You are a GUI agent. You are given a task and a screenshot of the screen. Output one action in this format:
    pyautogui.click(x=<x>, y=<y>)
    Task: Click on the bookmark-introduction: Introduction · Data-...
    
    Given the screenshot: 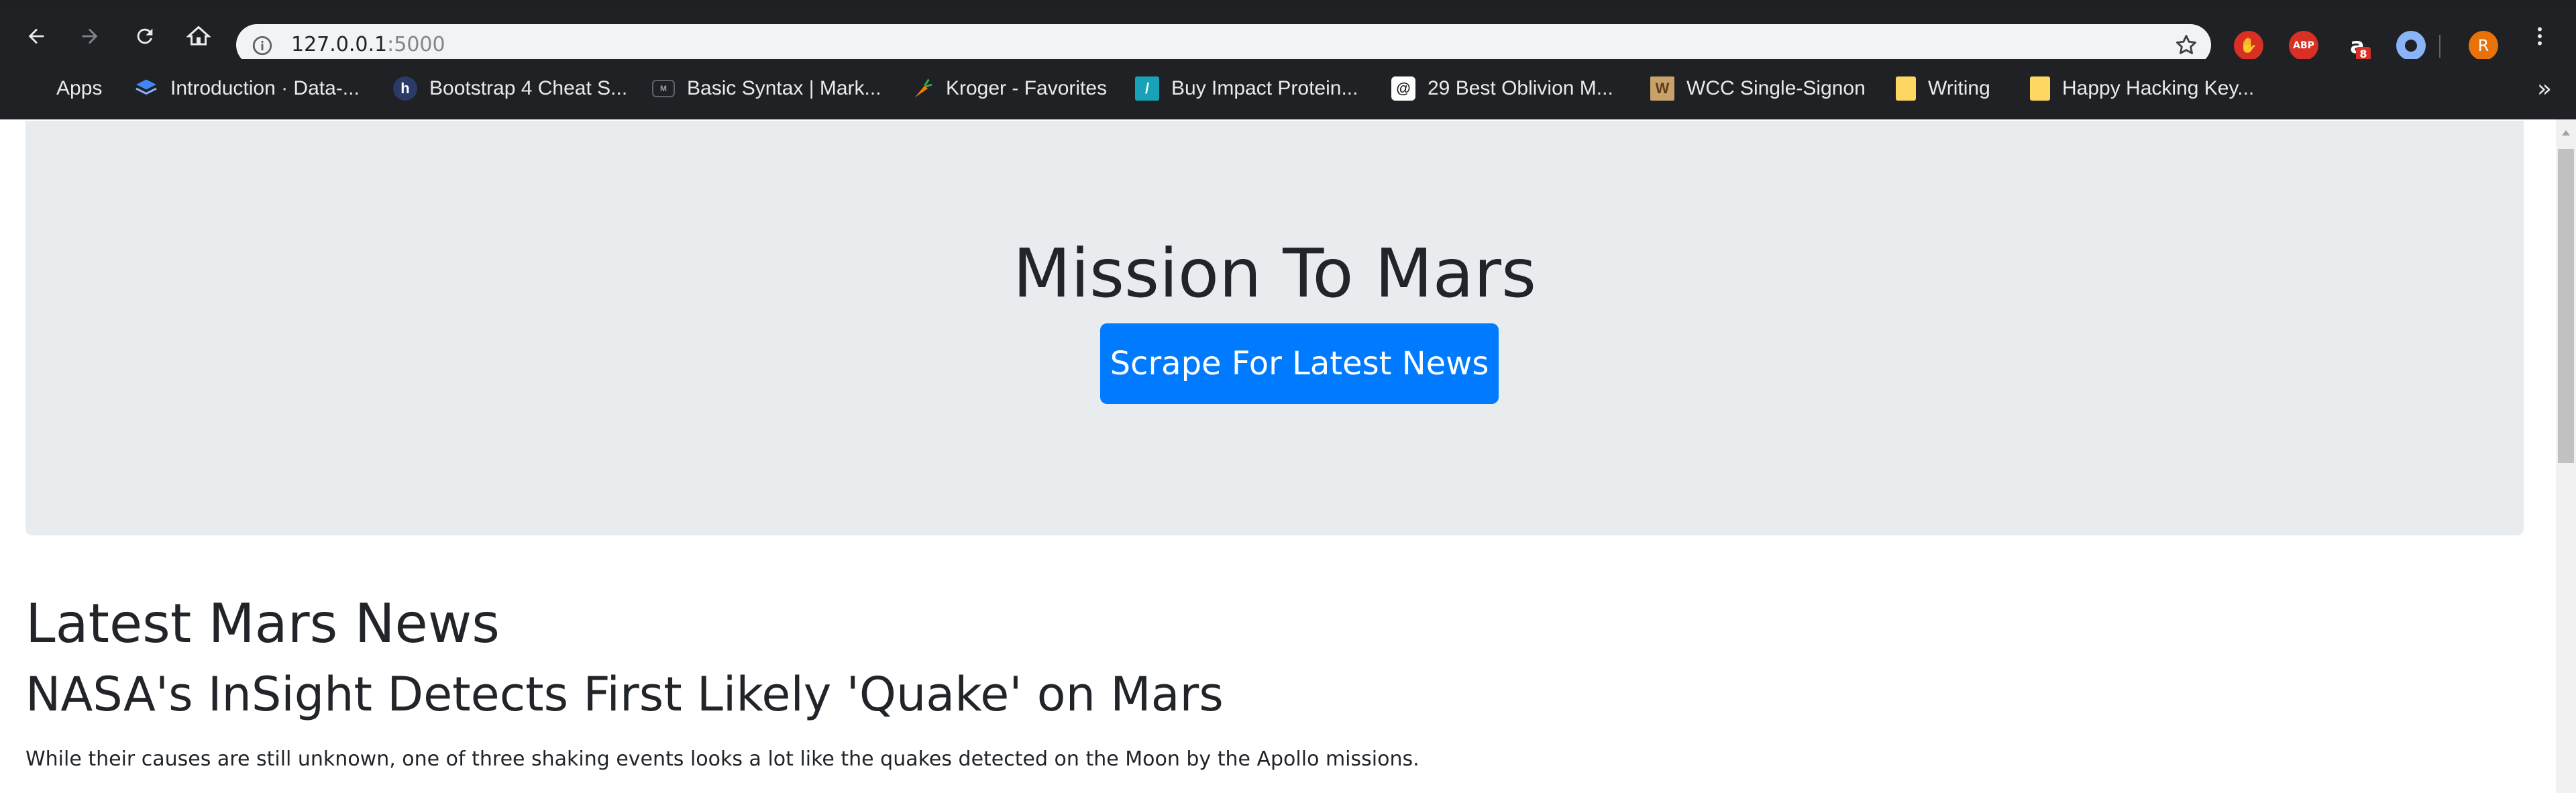 What is the action you would take?
    pyautogui.click(x=247, y=88)
    